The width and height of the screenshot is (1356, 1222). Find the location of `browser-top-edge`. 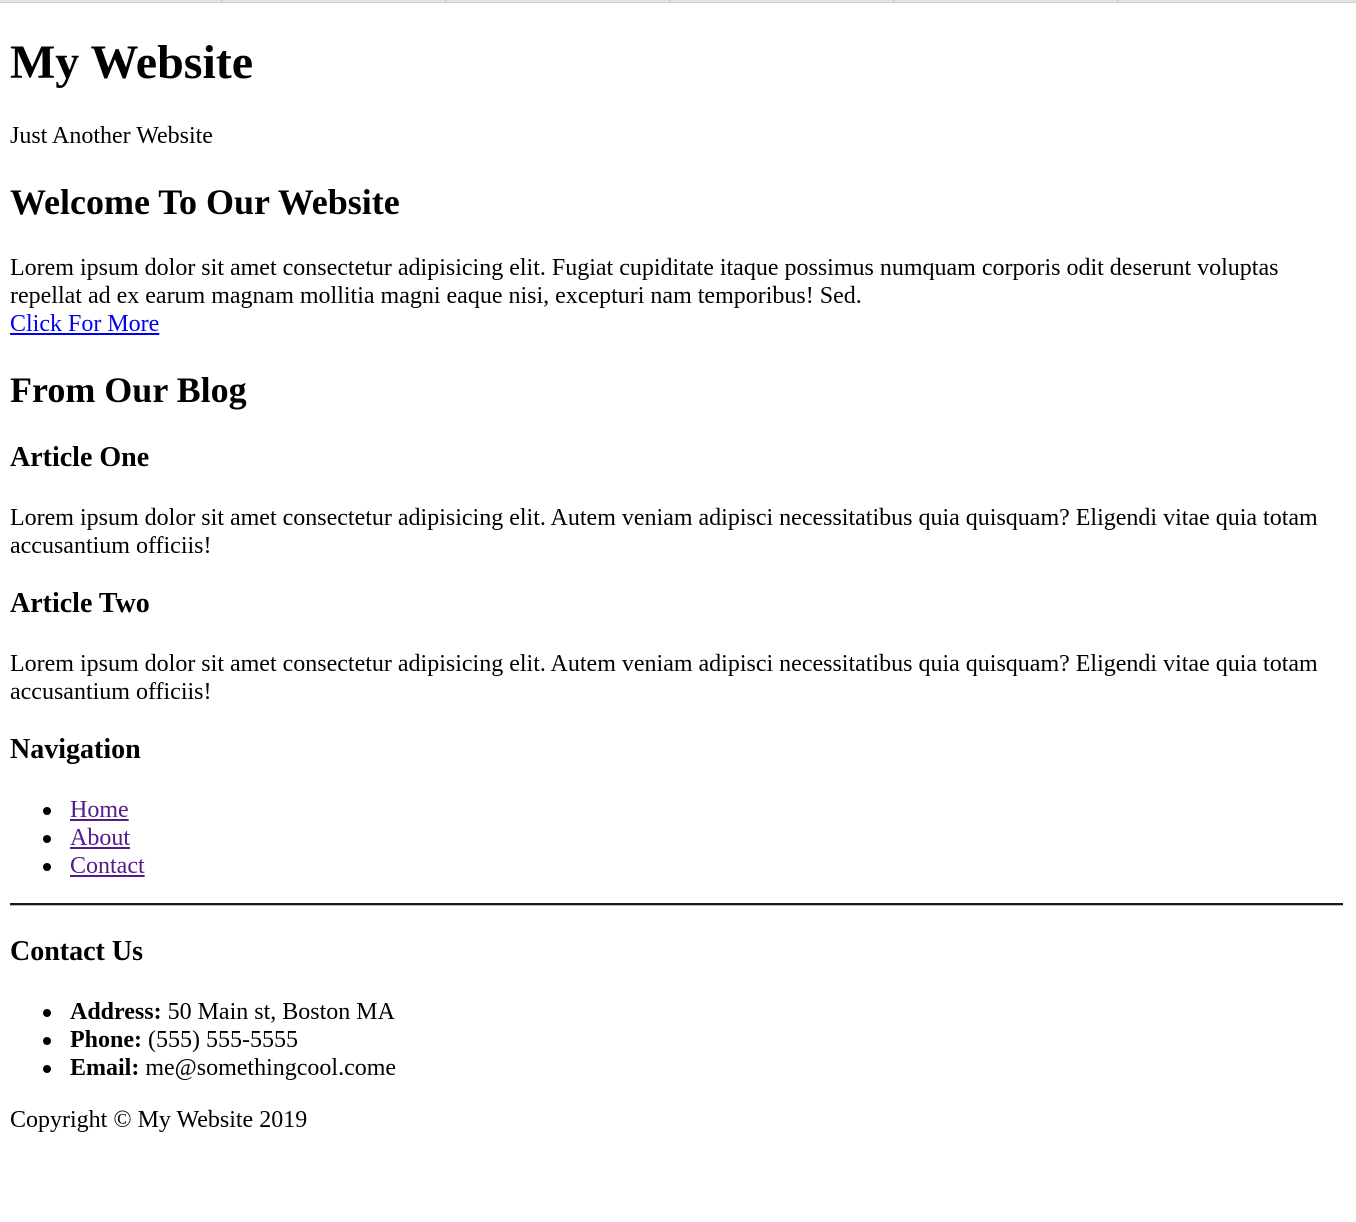

browser-top-edge is located at coordinates (678, 1).